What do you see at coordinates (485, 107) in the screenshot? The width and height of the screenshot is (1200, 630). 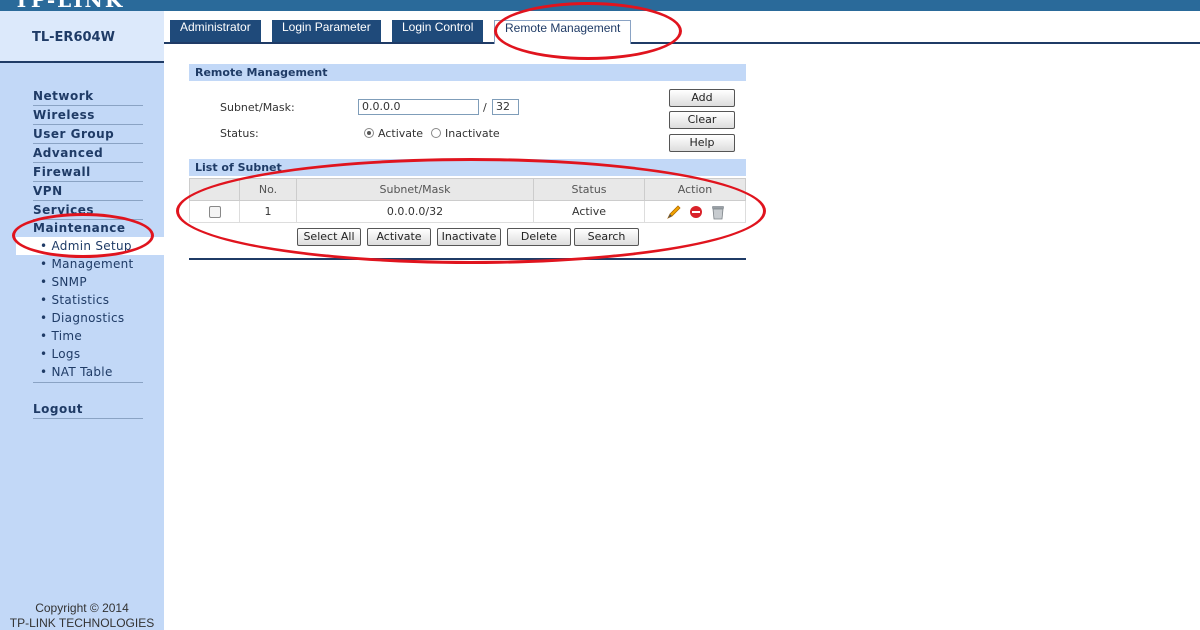 I see `mask-slash: /` at bounding box center [485, 107].